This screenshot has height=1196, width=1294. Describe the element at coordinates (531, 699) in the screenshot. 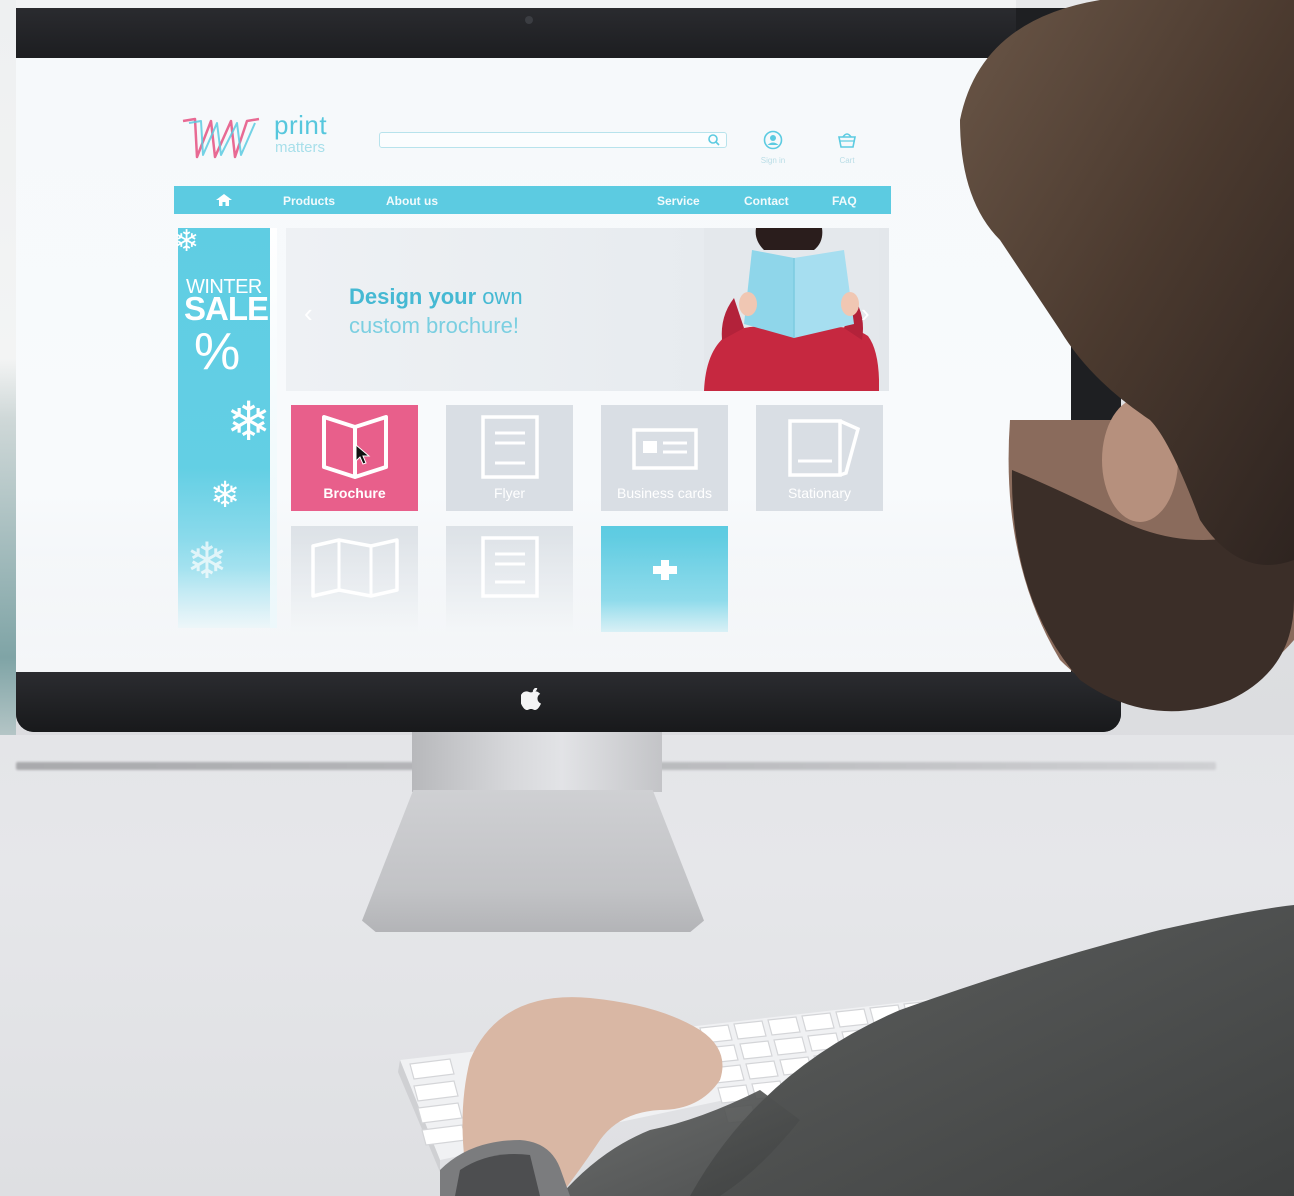

I see `apple-logo` at that location.